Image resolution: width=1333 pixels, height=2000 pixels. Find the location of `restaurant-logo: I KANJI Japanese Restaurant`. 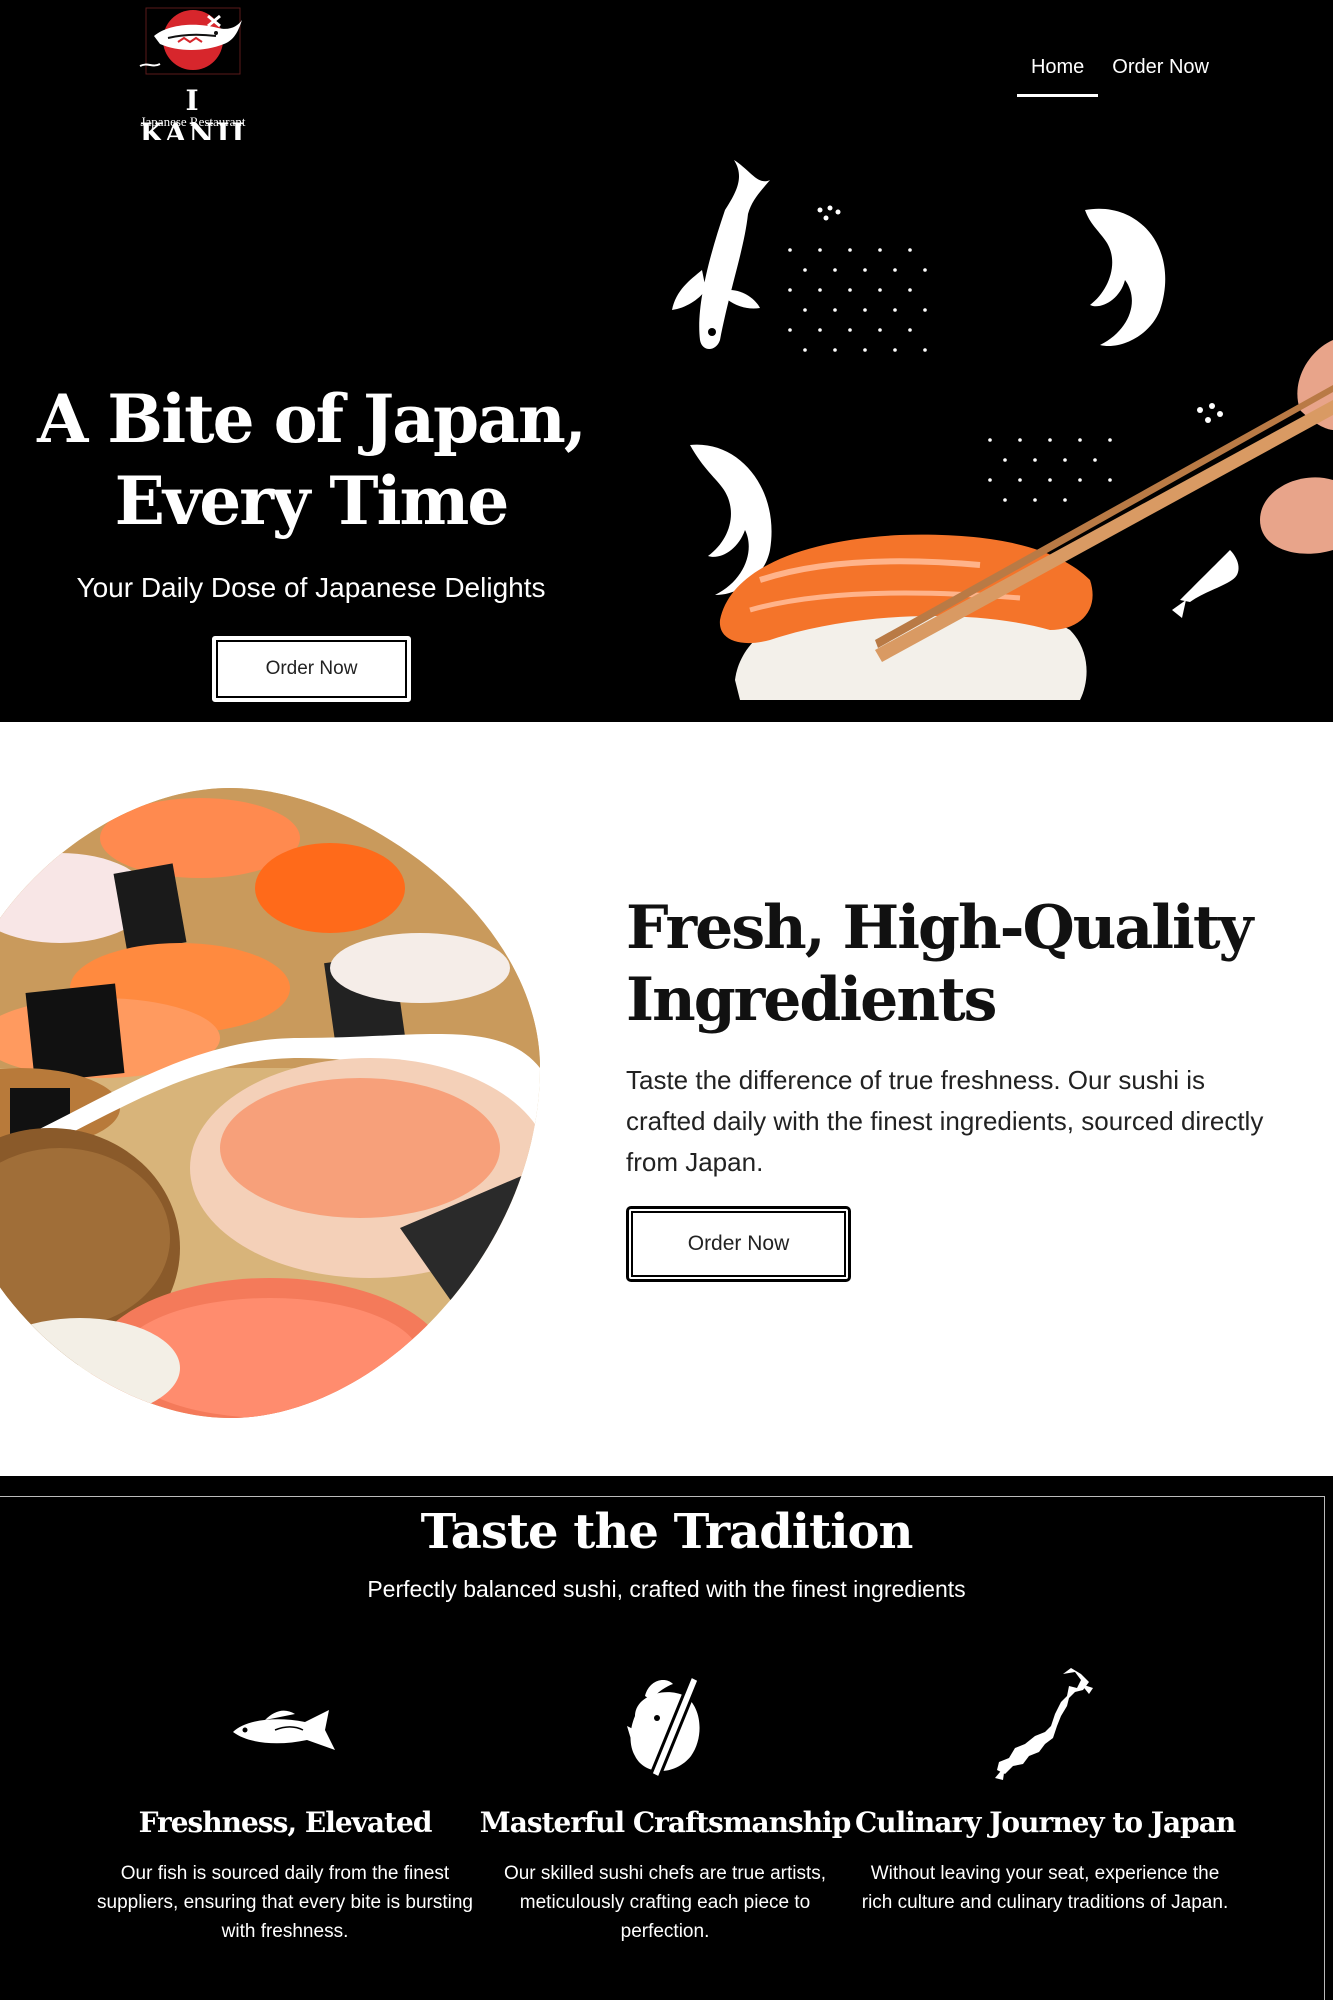

restaurant-logo: I KANJI Japanese Restaurant is located at coordinates (193, 78).